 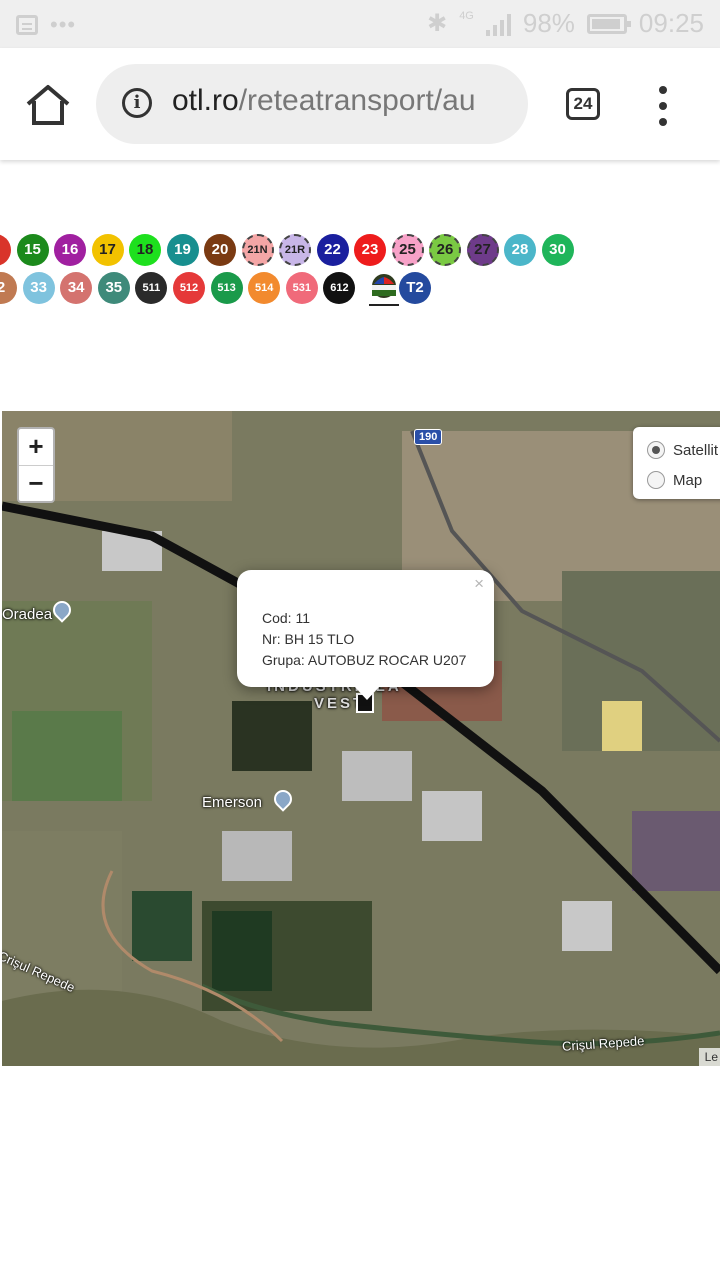 What do you see at coordinates (220, 250) in the screenshot?
I see `route-badge-20: 20` at bounding box center [220, 250].